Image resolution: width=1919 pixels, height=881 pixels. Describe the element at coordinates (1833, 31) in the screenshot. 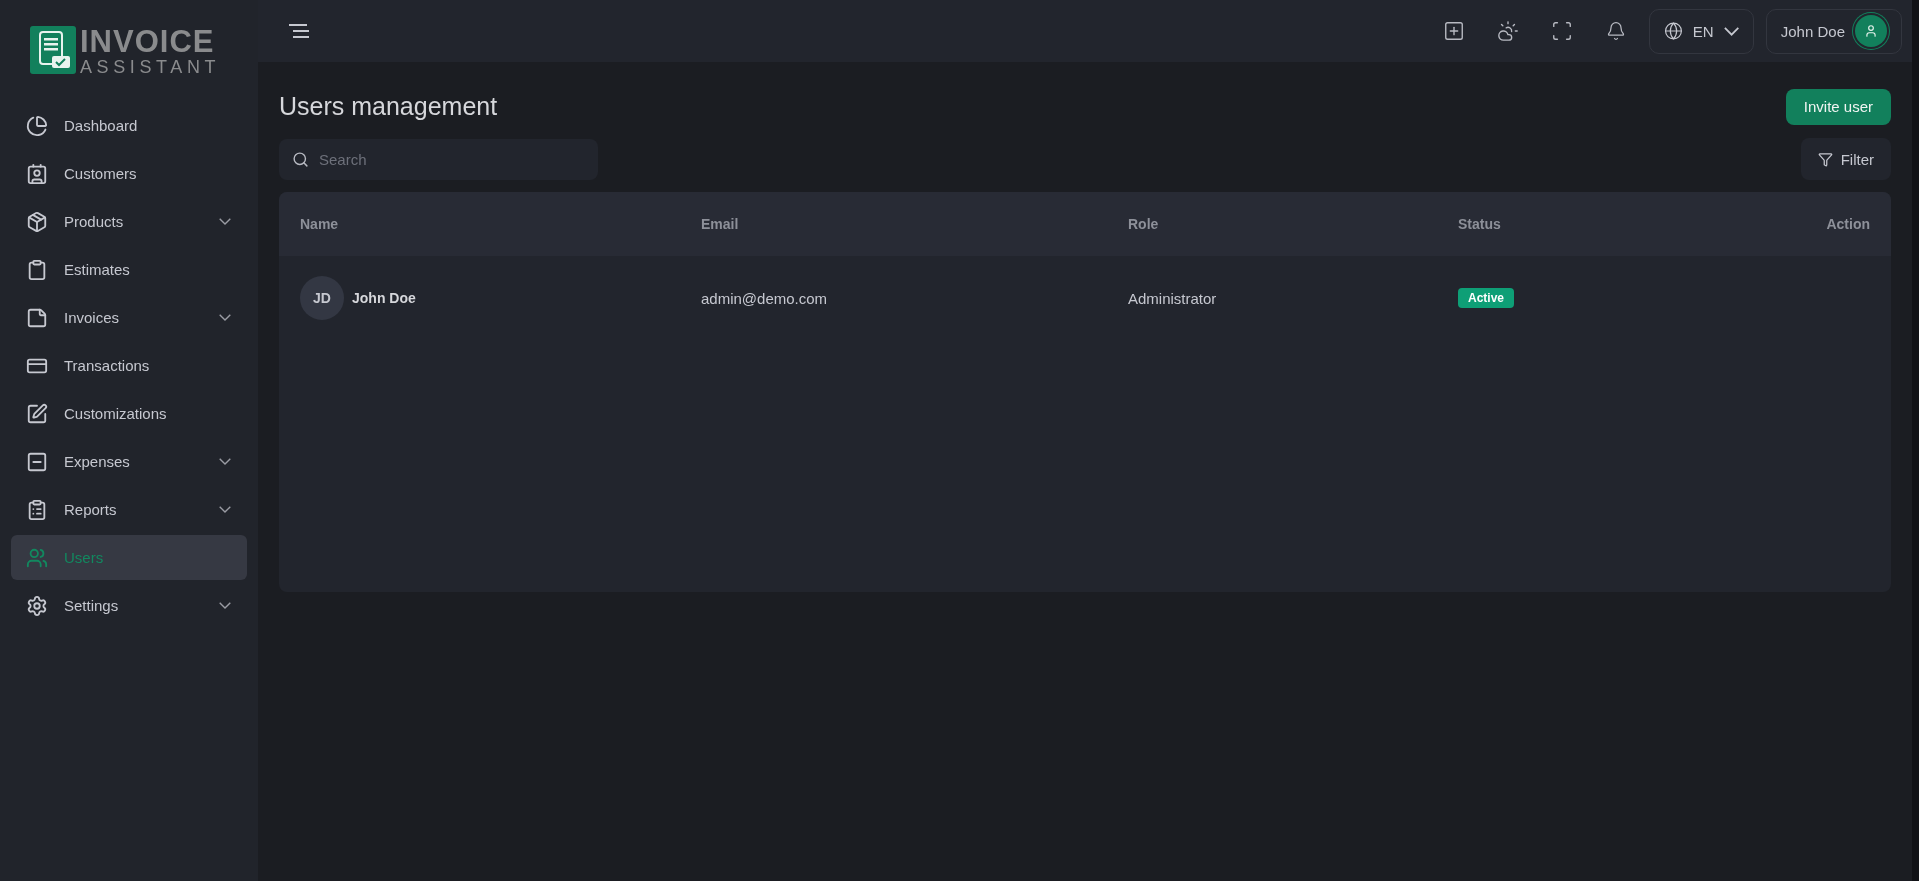

I see `user-menu: John Doe` at that location.